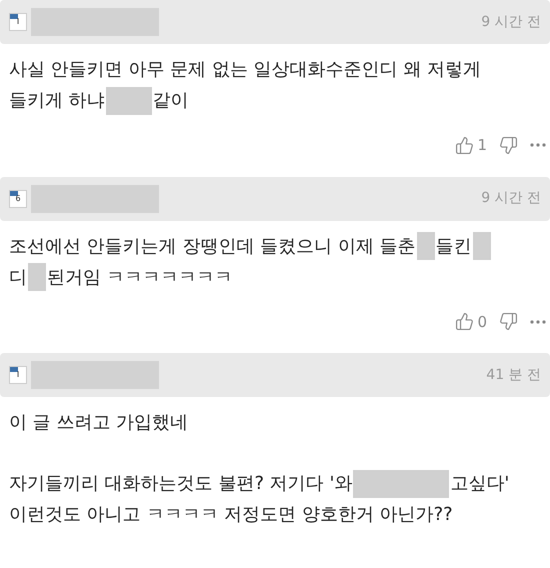 This screenshot has height=568, width=550. What do you see at coordinates (454, 246) in the screenshot?
I see `comment-text: 들킨` at bounding box center [454, 246].